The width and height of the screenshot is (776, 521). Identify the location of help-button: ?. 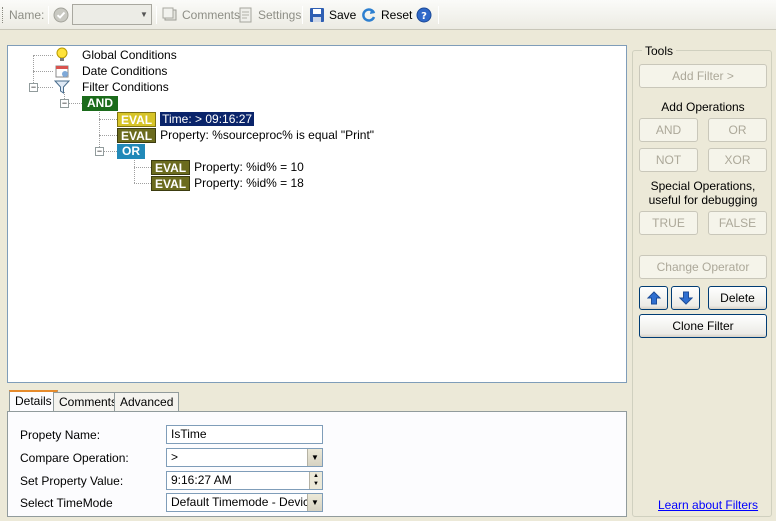
(426, 15).